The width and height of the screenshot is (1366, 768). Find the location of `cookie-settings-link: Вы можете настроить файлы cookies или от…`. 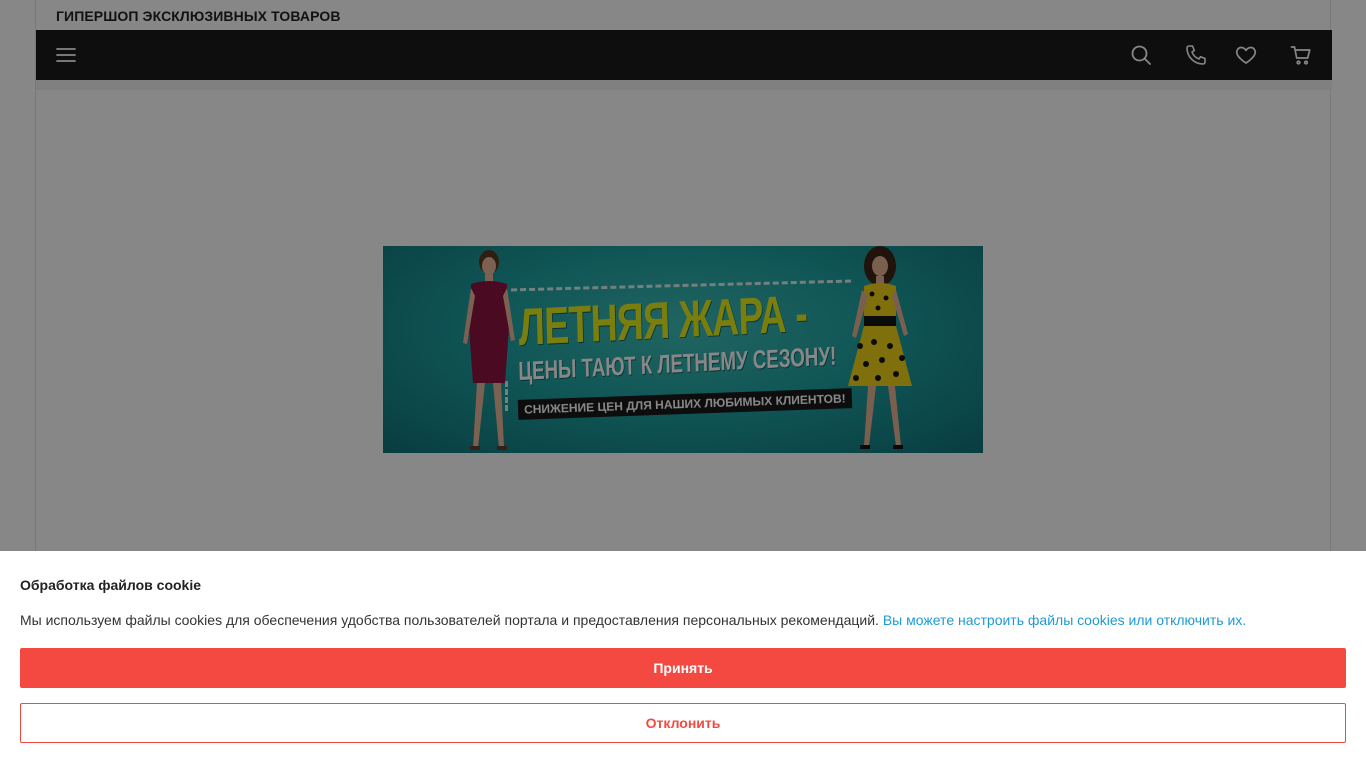

cookie-settings-link: Вы можете настроить файлы cookies или от… is located at coordinates (1064, 620).